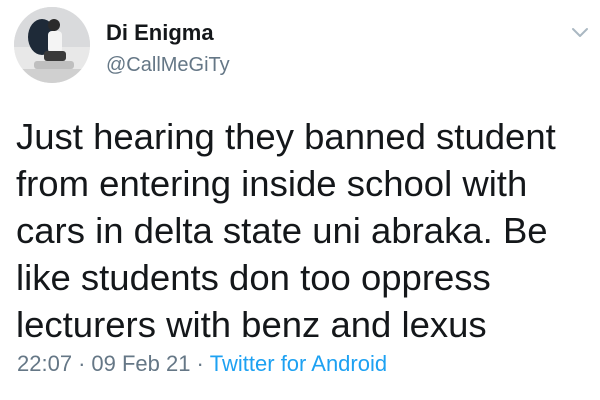 Image resolution: width=600 pixels, height=400 pixels. I want to click on tweet-text-line: Just hearing they banned student, so click(286, 136).